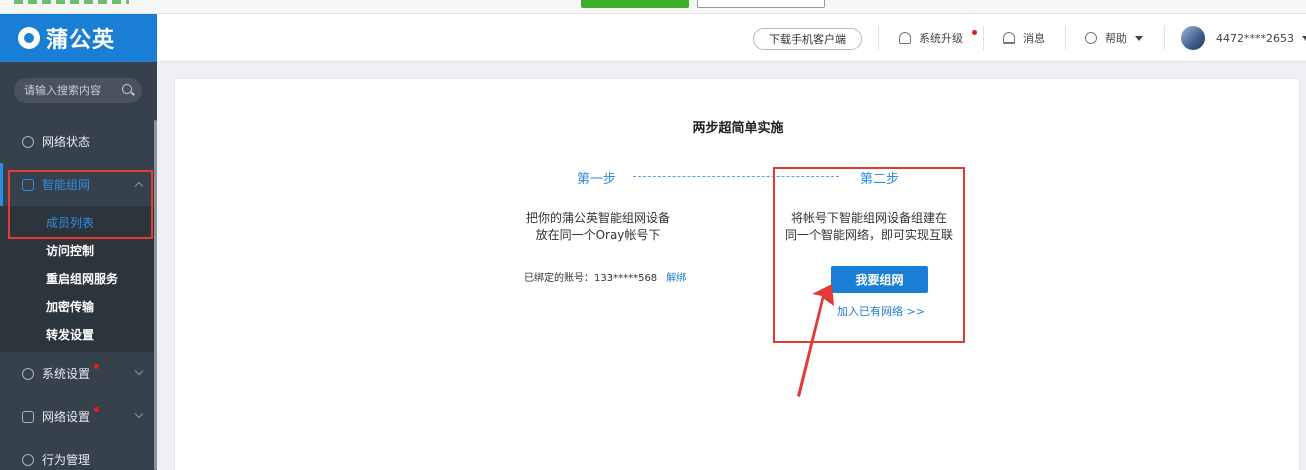 The width and height of the screenshot is (1306, 470). Describe the element at coordinates (155, 295) in the screenshot. I see `sidebar-scrollbar` at that location.